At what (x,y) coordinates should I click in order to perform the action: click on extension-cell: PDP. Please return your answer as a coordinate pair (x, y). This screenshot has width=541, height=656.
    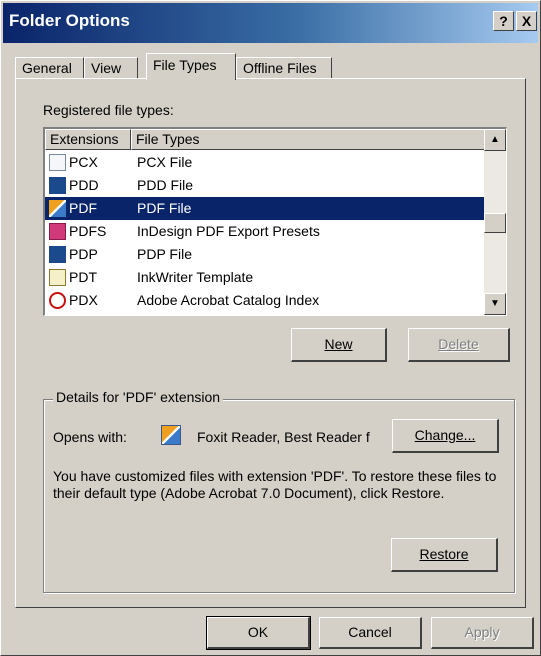
    Looking at the image, I should click on (83, 254).